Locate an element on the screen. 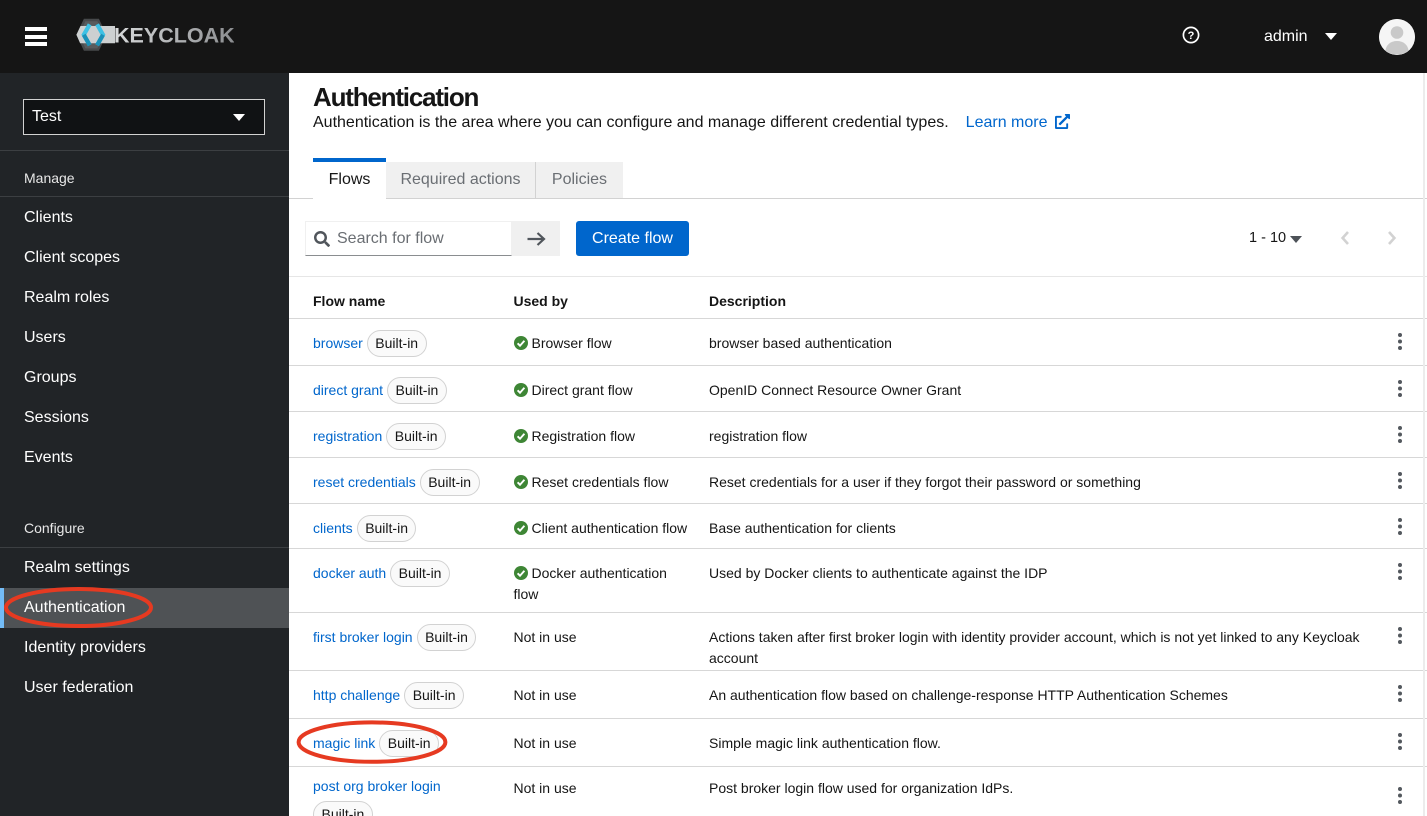 This screenshot has height=816, width=1427. svg-text: KEYCLOAK is located at coordinates (174, 36).